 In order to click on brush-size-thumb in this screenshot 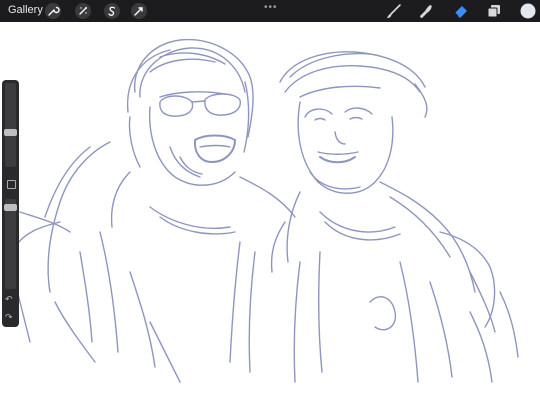, I will do `click(10, 132)`.